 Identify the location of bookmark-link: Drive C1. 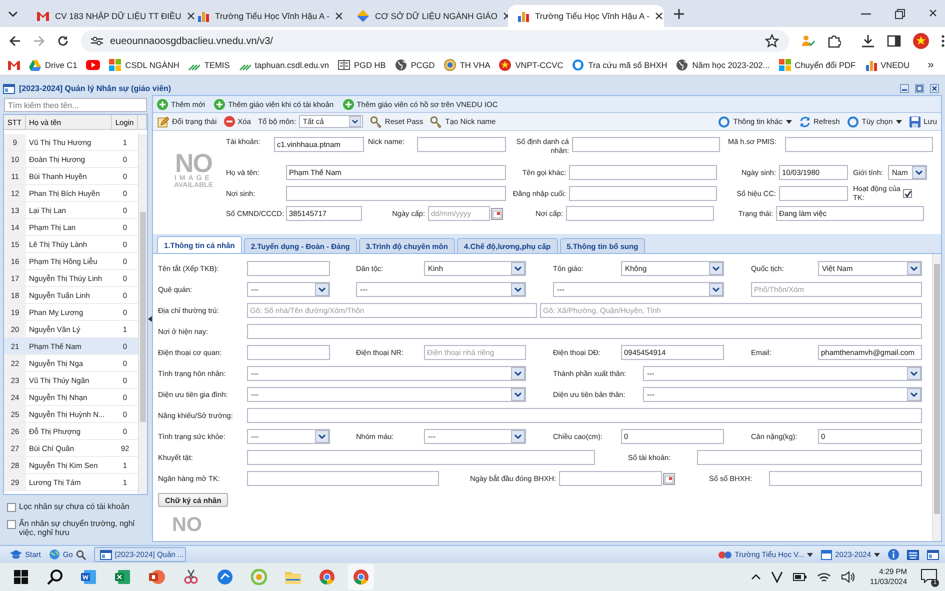
(53, 65).